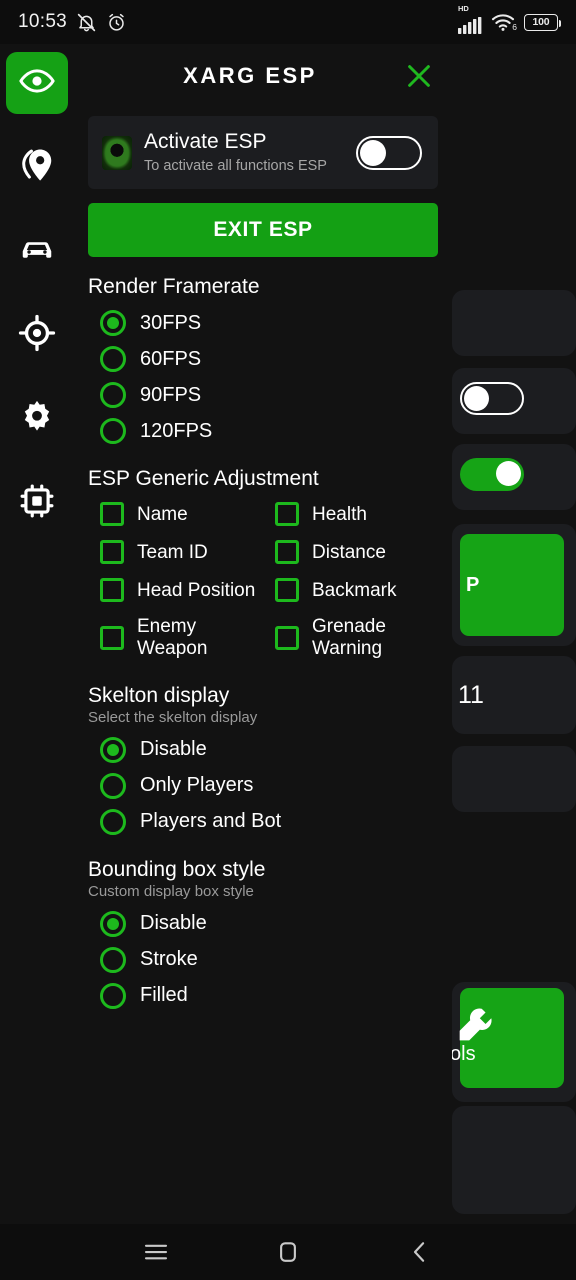  I want to click on status-bar-clock: 10:53, so click(43, 21).